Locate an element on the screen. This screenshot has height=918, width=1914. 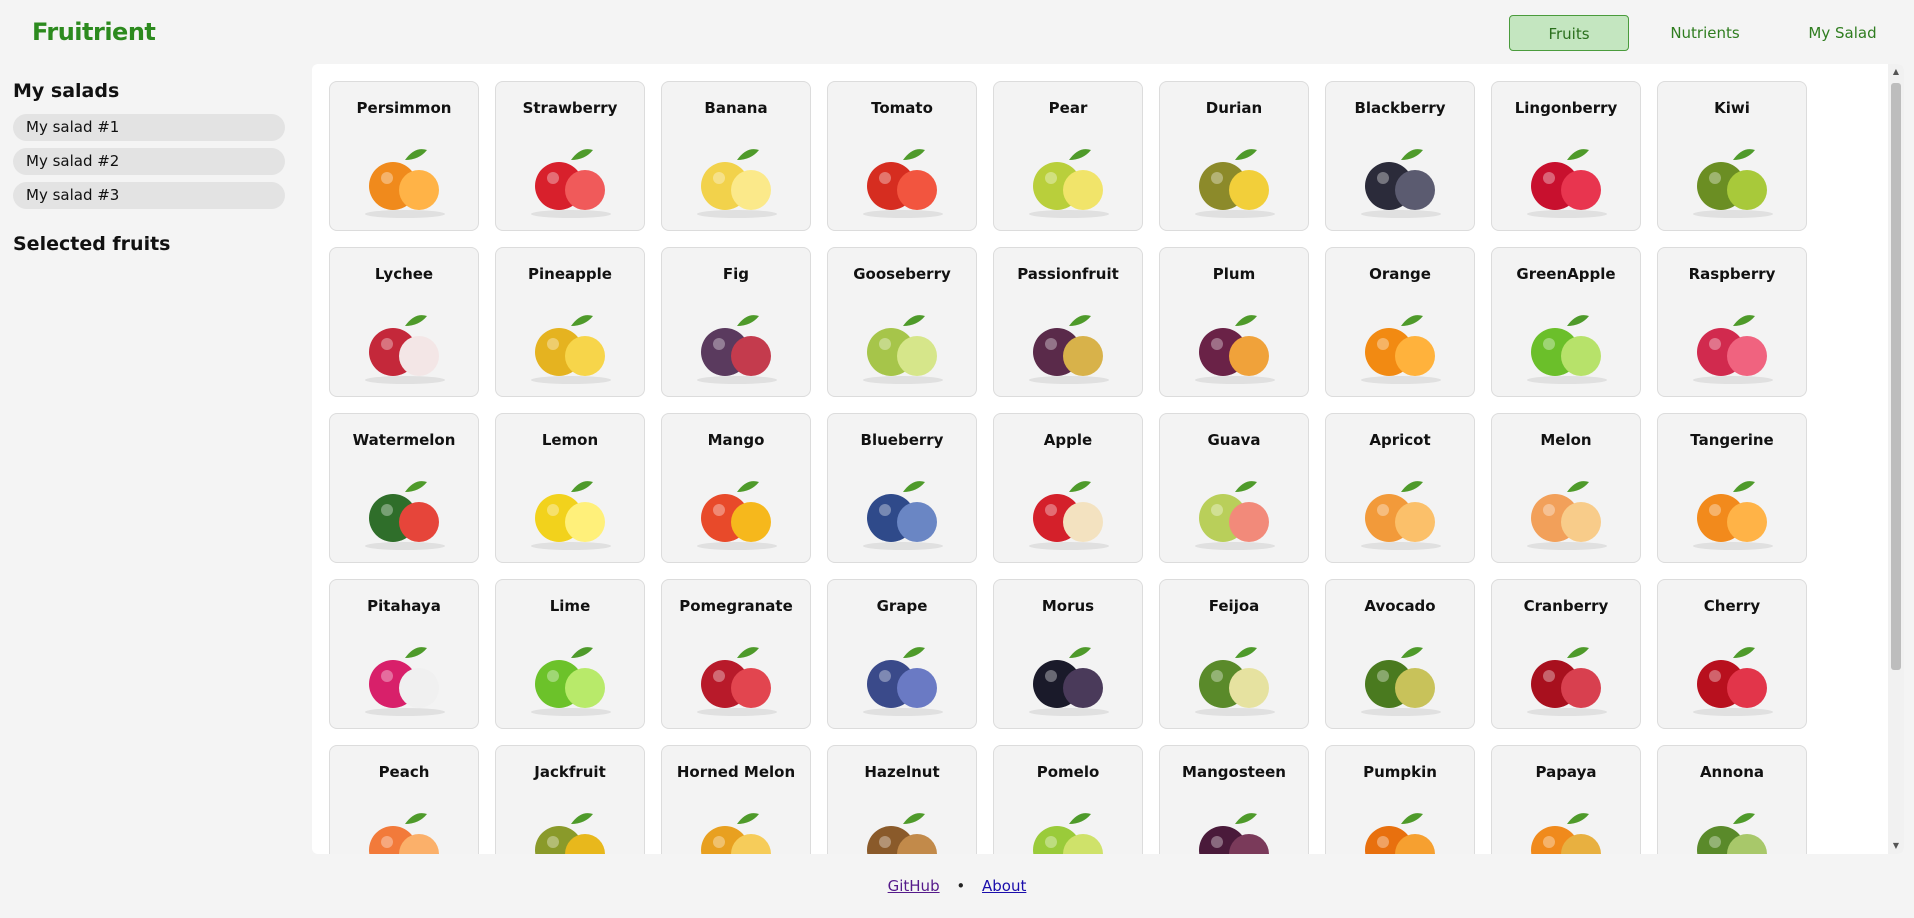
salad-item-2: My salad #2 is located at coordinates (149, 161).